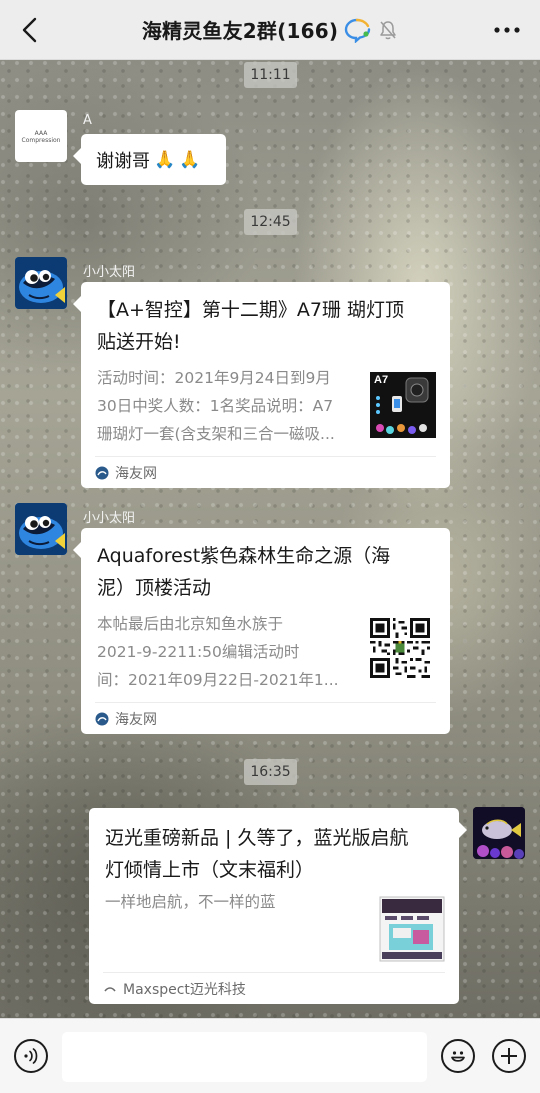 The width and height of the screenshot is (540, 1093). What do you see at coordinates (240, 31) in the screenshot?
I see `chat-title: 海精灵鱼友2群(166)` at bounding box center [240, 31].